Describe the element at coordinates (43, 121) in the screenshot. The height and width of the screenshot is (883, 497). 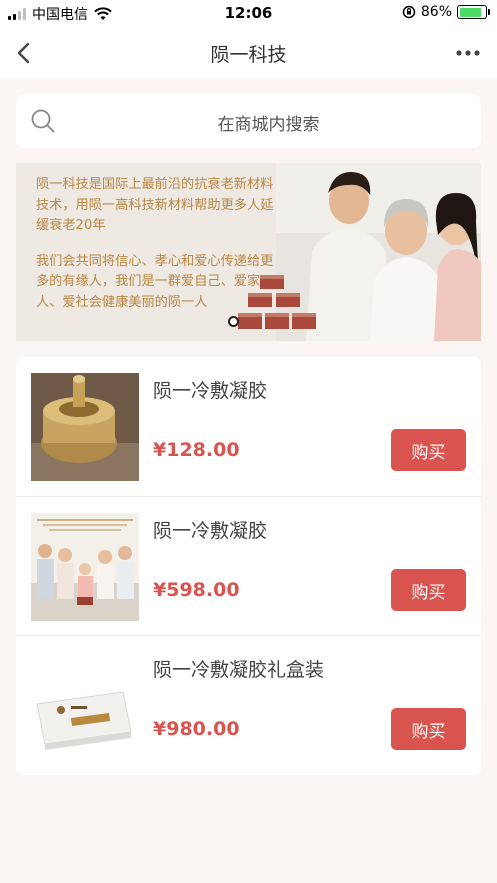
I see `search-icon` at that location.